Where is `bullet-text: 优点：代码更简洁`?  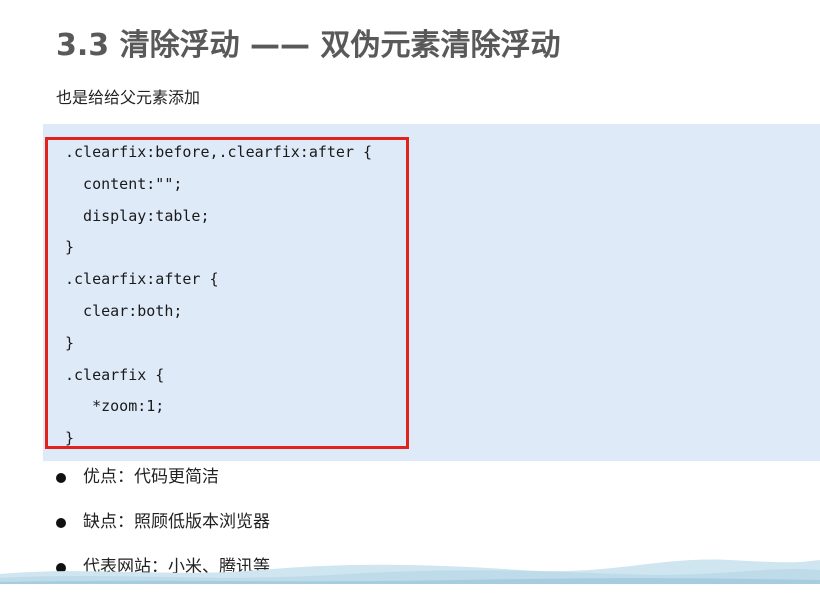
bullet-text: 优点：代码更简洁 is located at coordinates (151, 477).